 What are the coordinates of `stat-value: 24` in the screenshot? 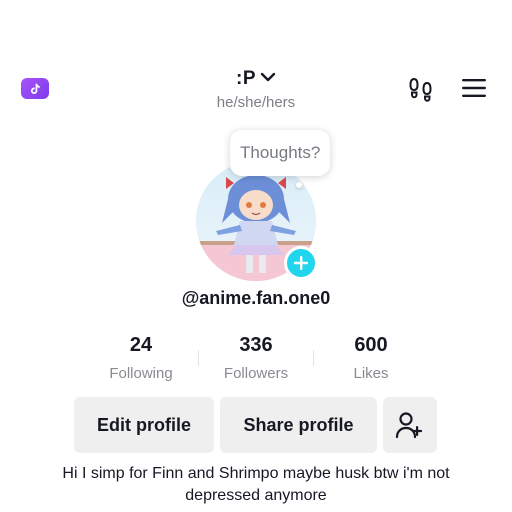 It's located at (141, 345).